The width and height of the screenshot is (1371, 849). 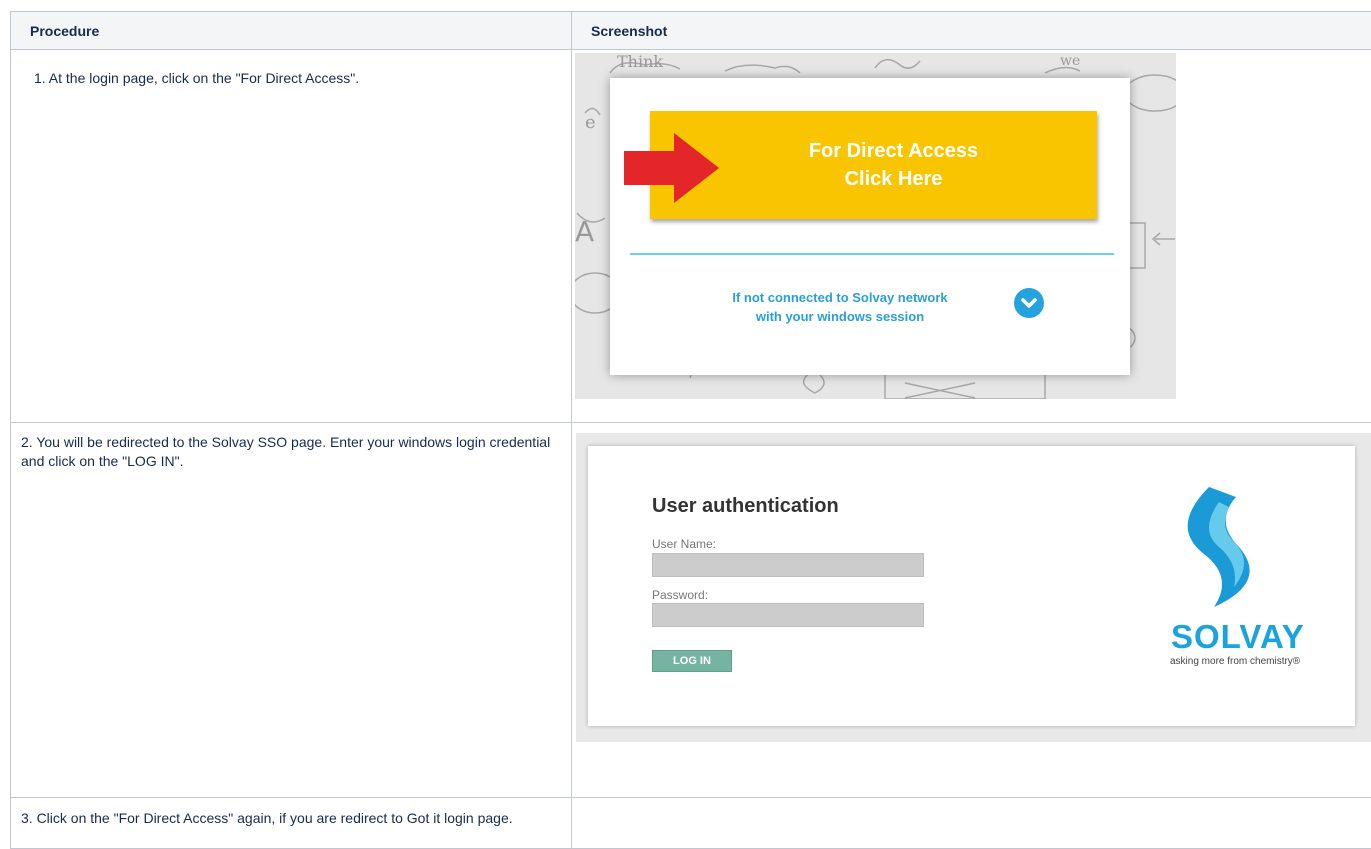 What do you see at coordinates (640, 62) in the screenshot?
I see `svg-text: Think` at bounding box center [640, 62].